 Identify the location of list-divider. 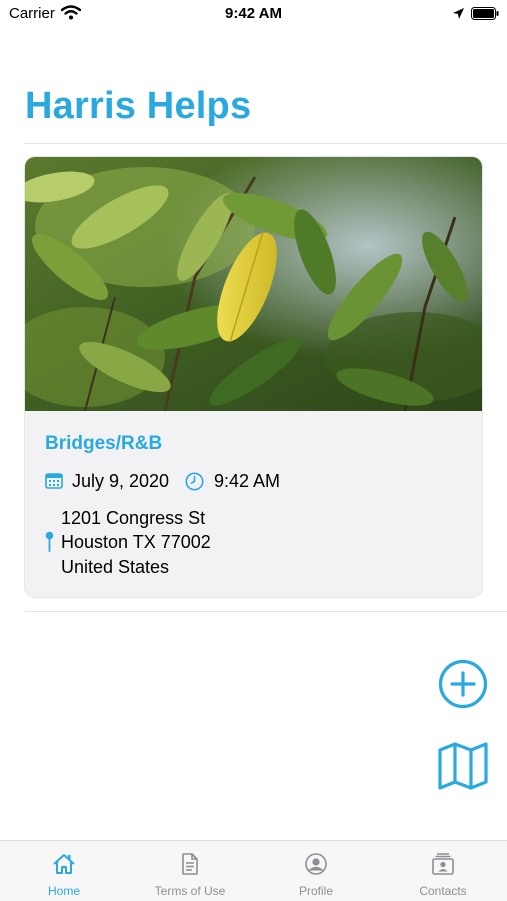
(266, 611).